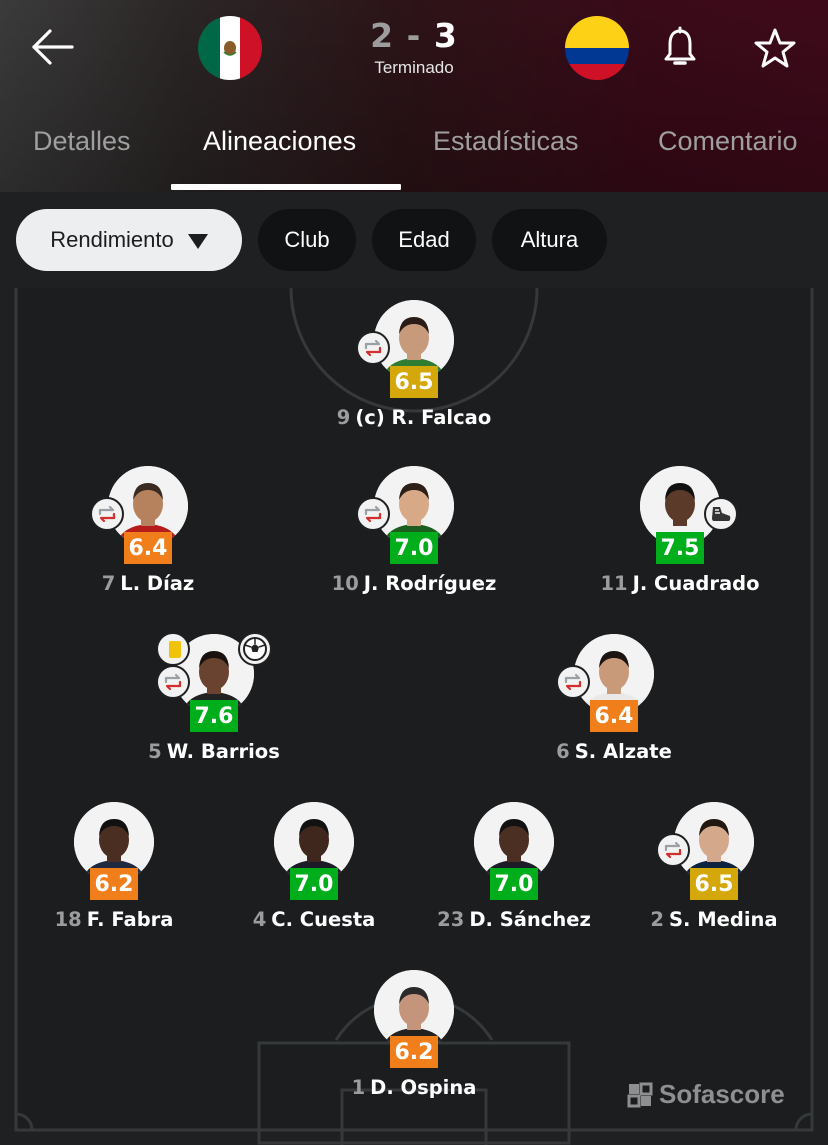  I want to click on player-name-row: 11 J. Cuadrado, so click(680, 583).